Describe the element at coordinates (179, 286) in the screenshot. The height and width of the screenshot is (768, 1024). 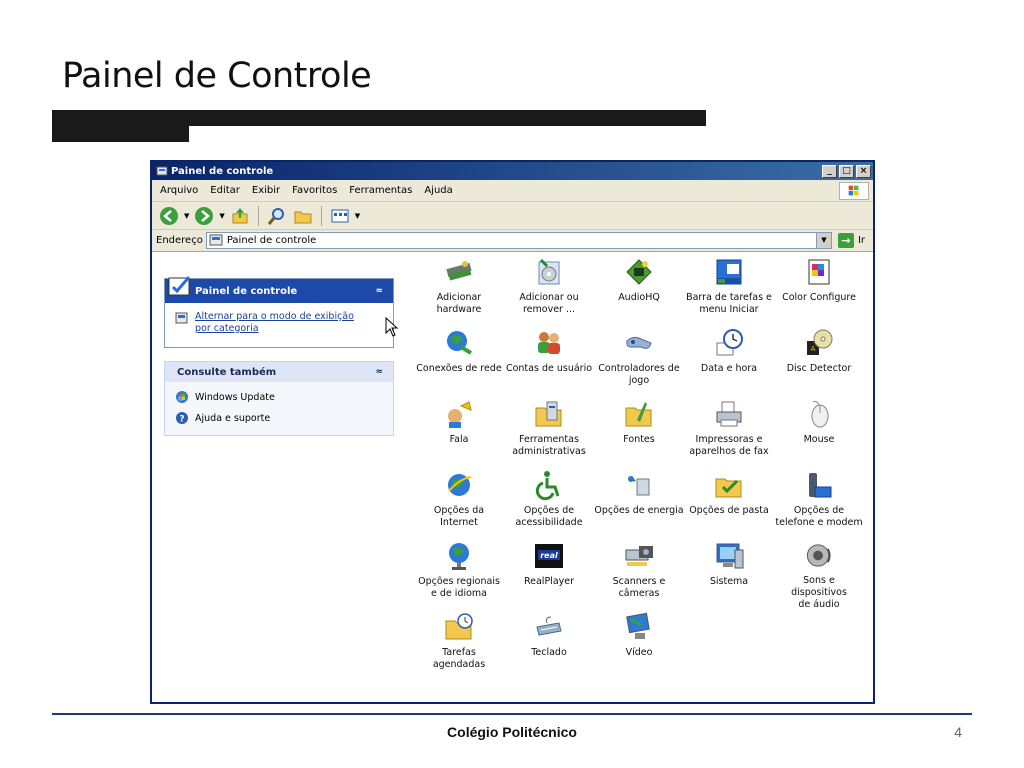
I see `control-panel-icon` at that location.